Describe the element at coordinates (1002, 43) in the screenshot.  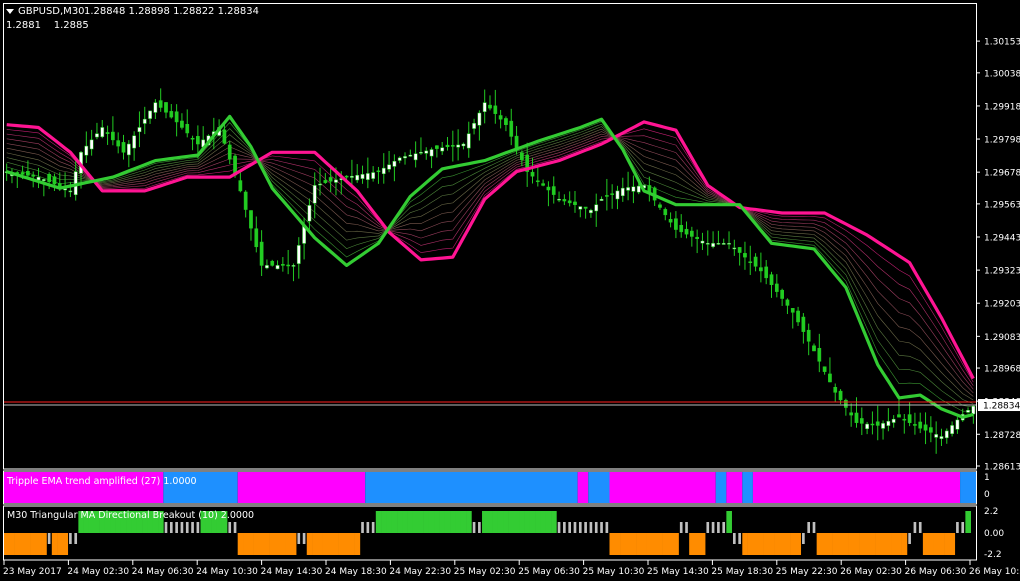
I see `y-tick-label: 1.30153` at that location.